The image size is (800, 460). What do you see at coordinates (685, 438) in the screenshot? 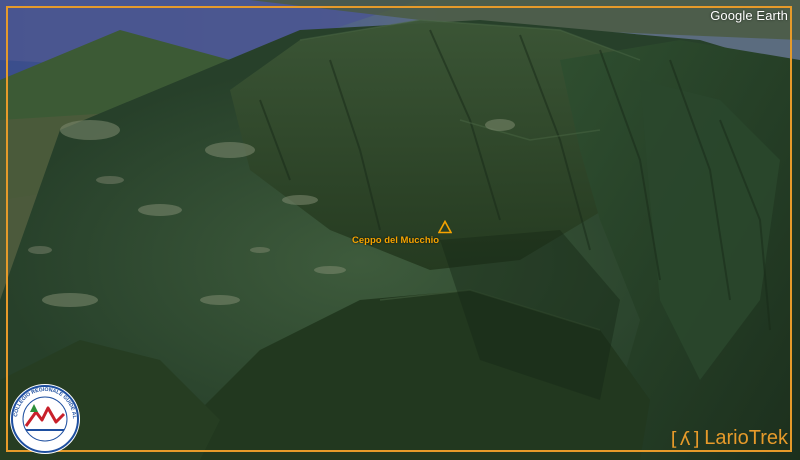
I see `lariotrek-symbol: [ʎ]` at bounding box center [685, 438].